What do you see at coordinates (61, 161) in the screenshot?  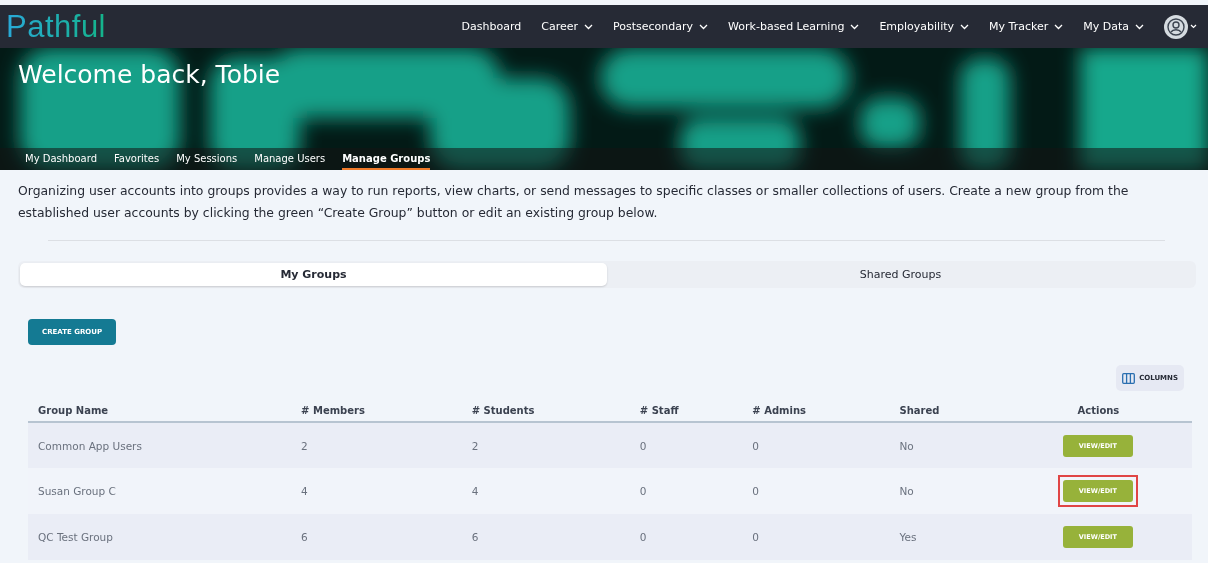 I see `subnav-tab: My Dashboard` at bounding box center [61, 161].